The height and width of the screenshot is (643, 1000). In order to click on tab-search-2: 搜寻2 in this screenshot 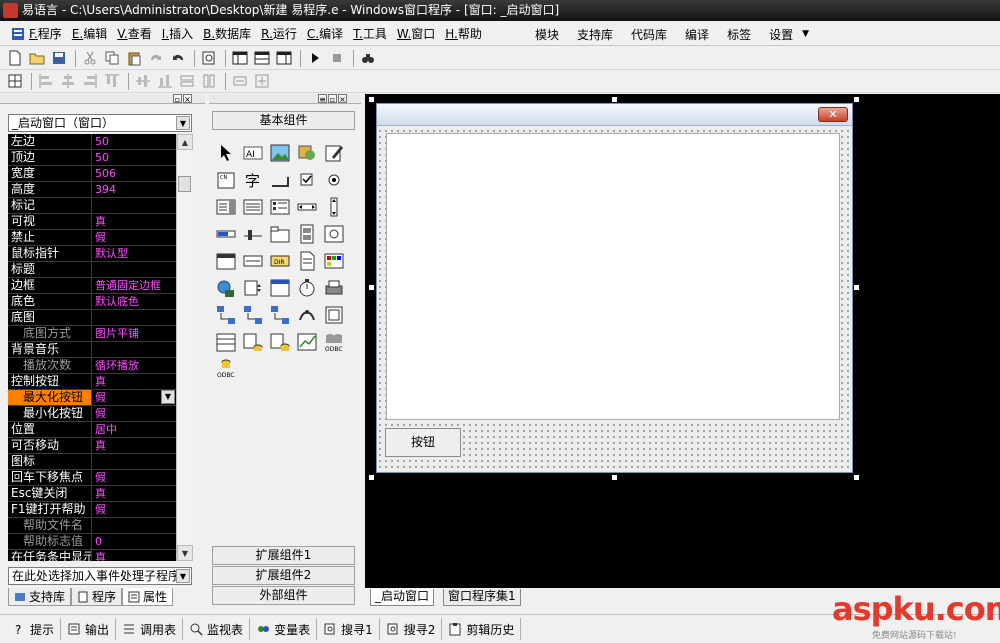, I will do `click(411, 629)`.